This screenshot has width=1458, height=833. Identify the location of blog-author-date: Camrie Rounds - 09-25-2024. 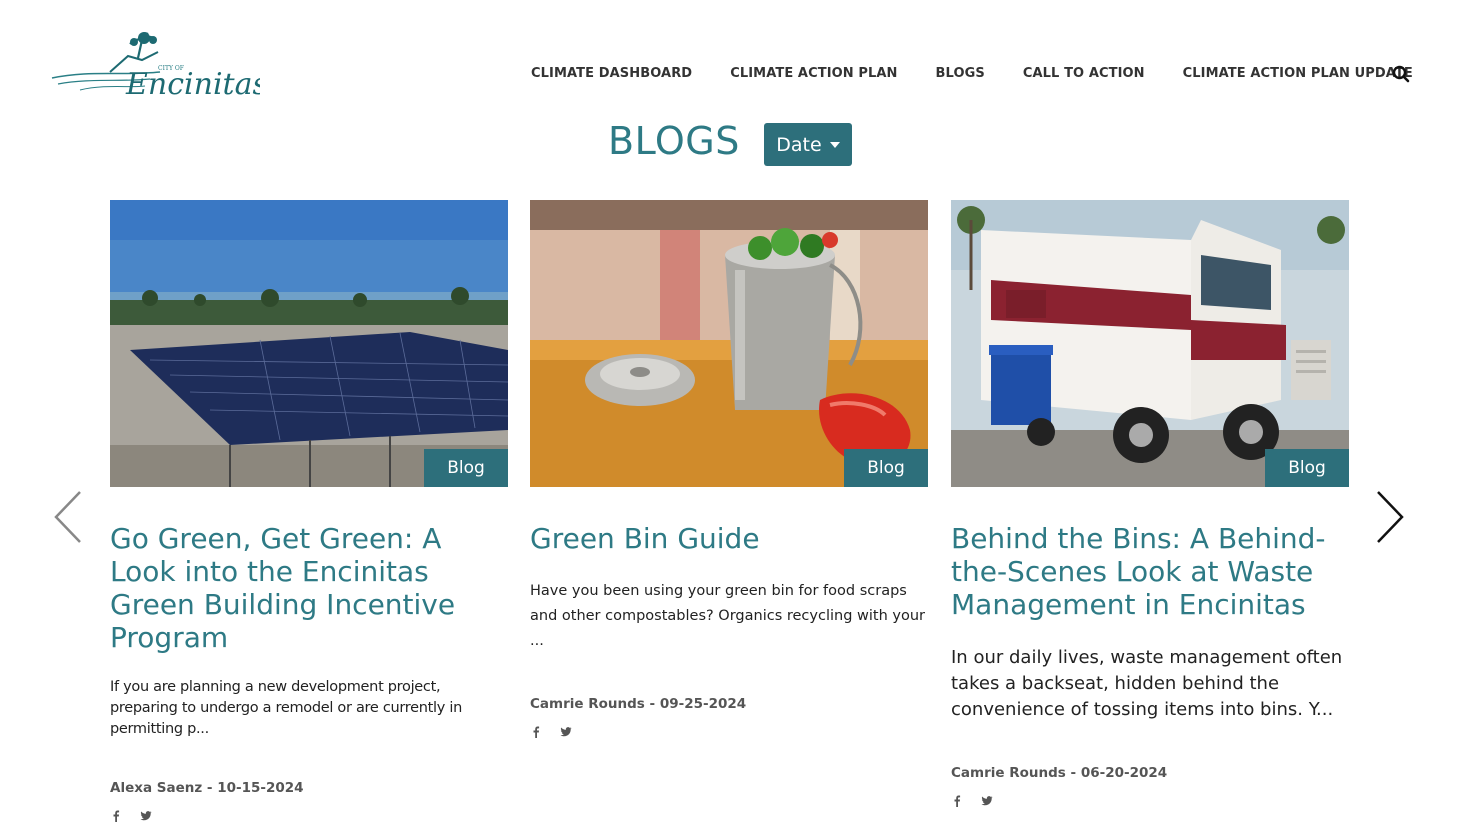
(638, 704).